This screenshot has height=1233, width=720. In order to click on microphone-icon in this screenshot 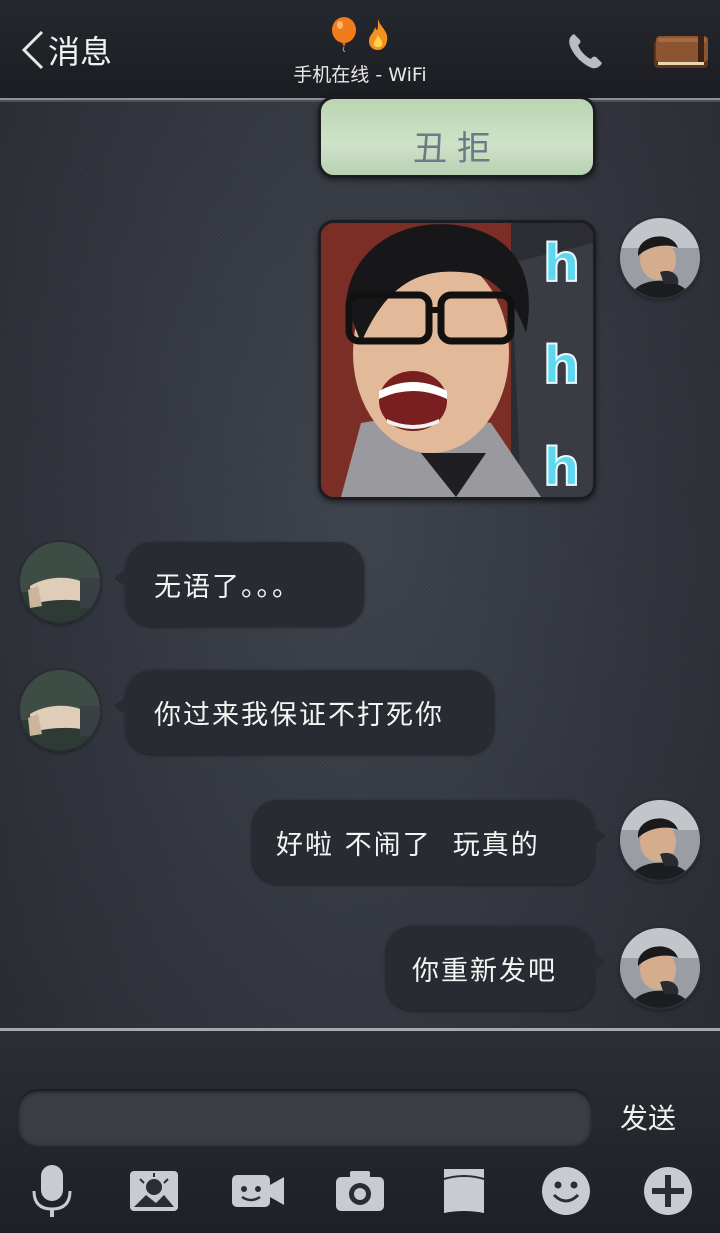, I will do `click(52, 1191)`.